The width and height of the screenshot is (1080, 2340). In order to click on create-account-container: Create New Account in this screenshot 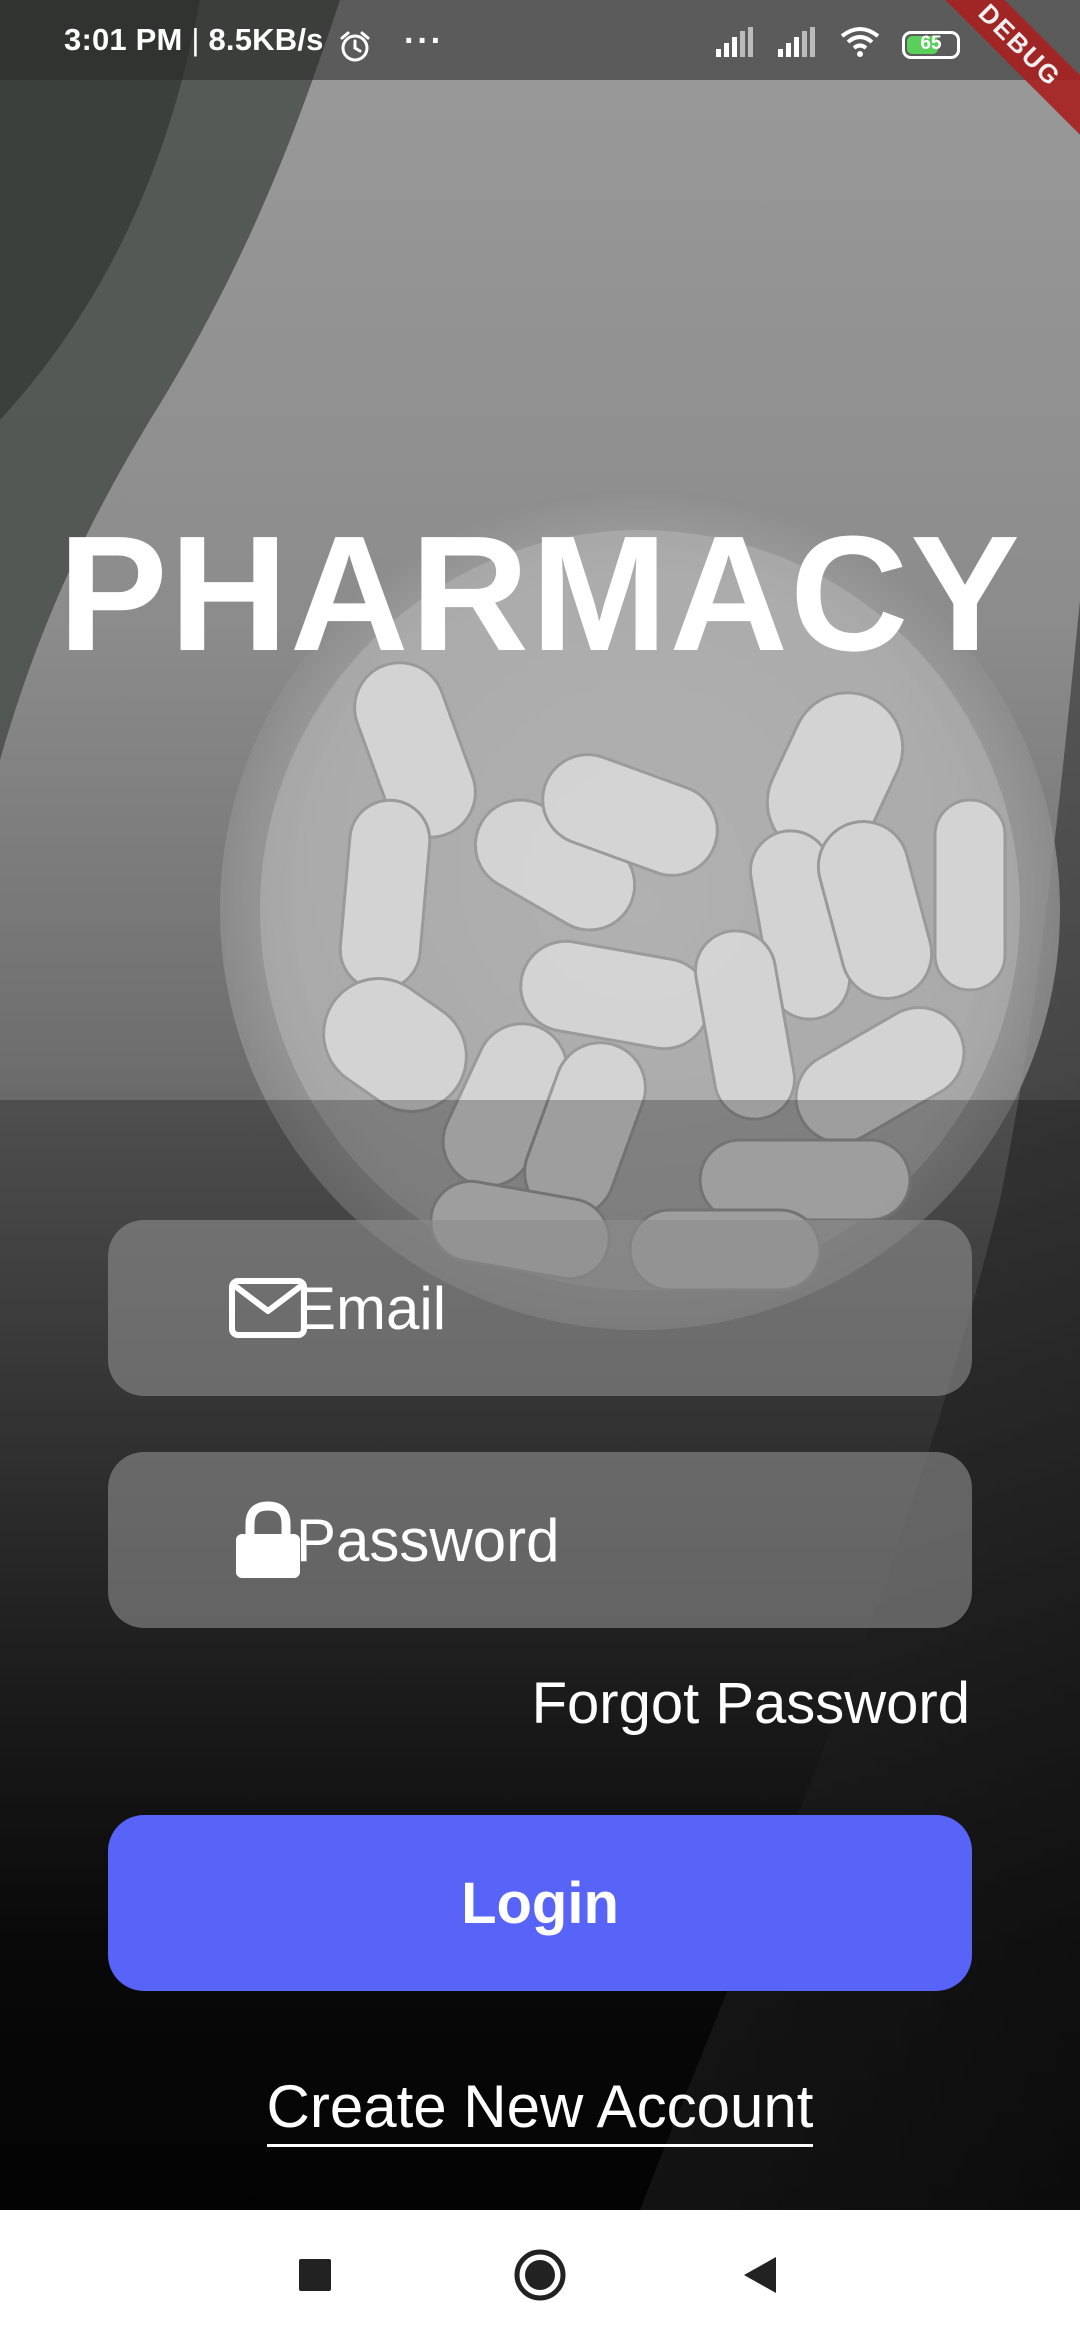, I will do `click(540, 2109)`.